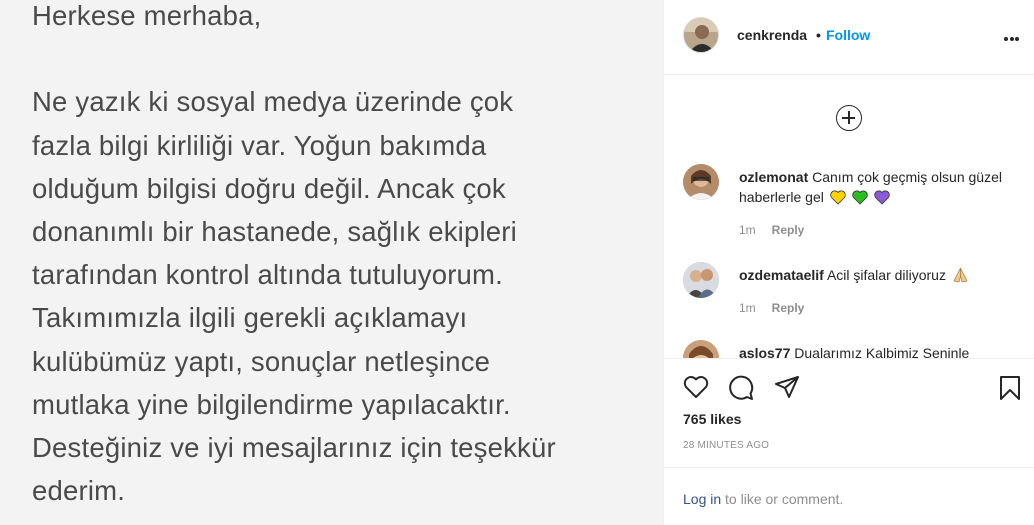 This screenshot has width=1034, height=525. Describe the element at coordinates (772, 35) in the screenshot. I see `author-username: cenkrenda` at that location.